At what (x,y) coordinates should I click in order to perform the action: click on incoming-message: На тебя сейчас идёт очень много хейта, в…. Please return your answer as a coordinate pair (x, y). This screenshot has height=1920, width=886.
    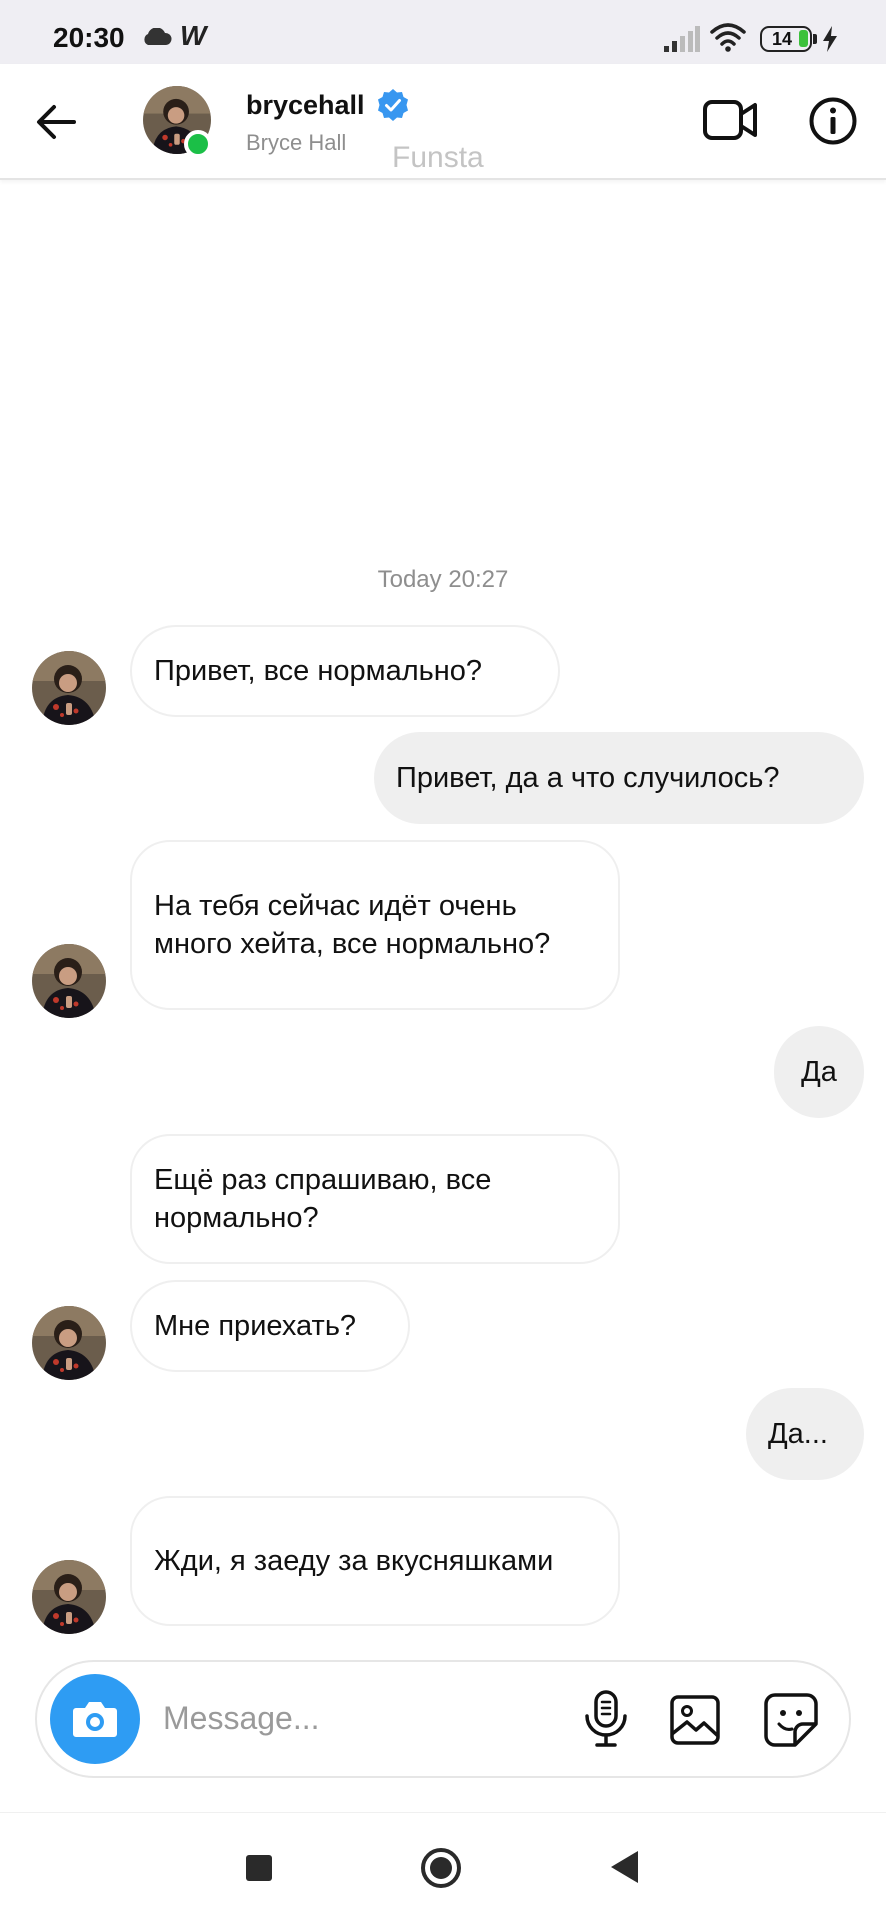
    Looking at the image, I should click on (375, 925).